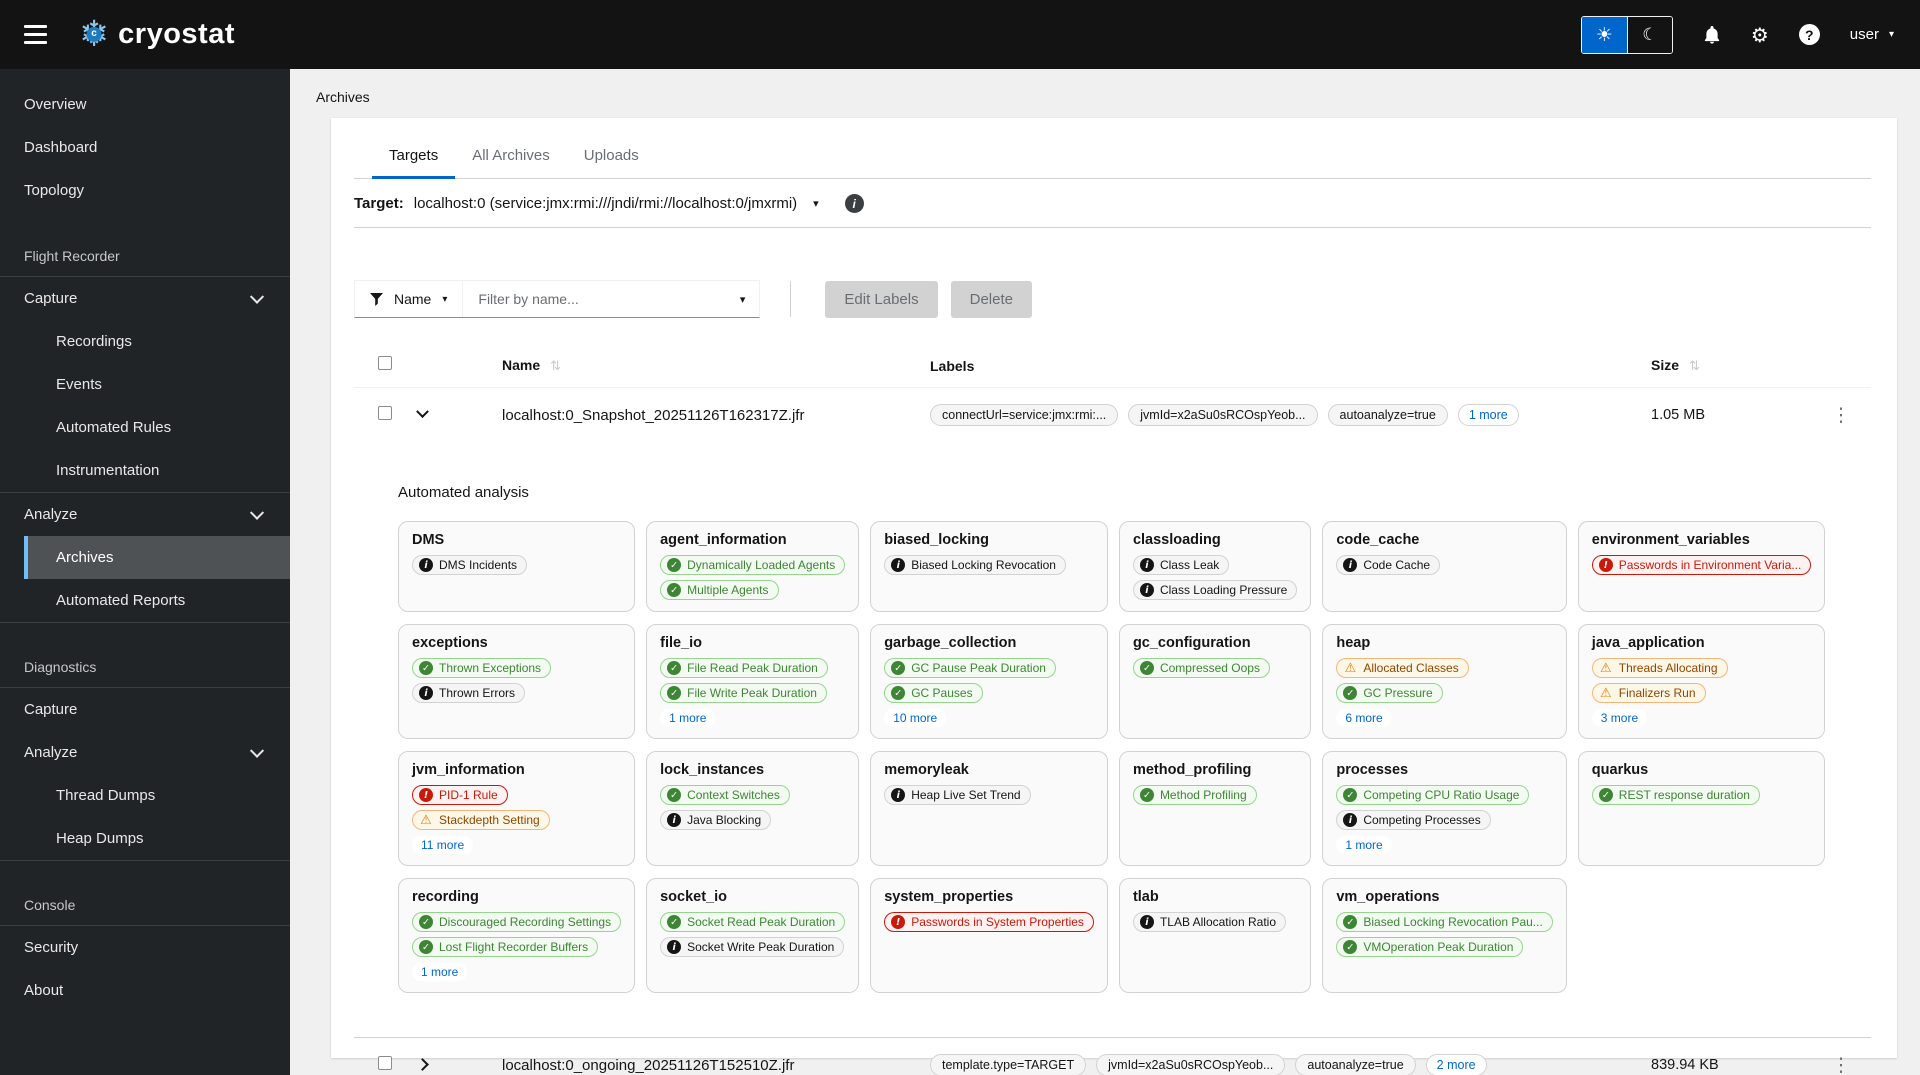 The width and height of the screenshot is (1920, 1075). What do you see at coordinates (157, 34) in the screenshot?
I see `brand: ❄c cryostat` at bounding box center [157, 34].